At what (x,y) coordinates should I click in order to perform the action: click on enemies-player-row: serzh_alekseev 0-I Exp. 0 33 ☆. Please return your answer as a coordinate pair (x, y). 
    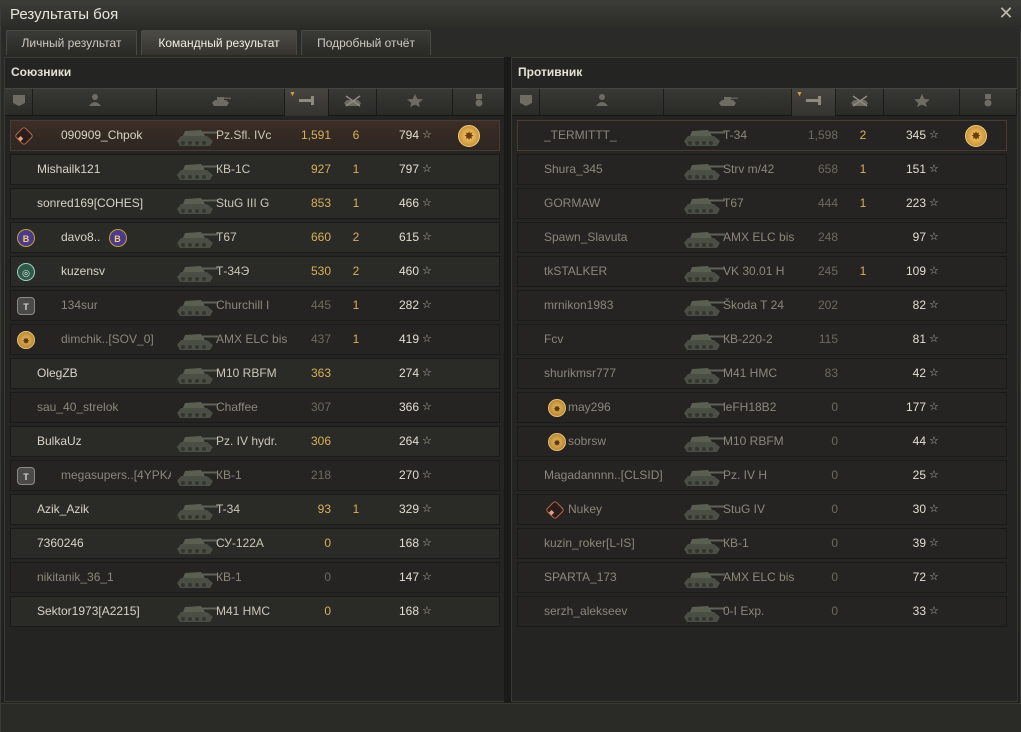
    Looking at the image, I should click on (762, 611).